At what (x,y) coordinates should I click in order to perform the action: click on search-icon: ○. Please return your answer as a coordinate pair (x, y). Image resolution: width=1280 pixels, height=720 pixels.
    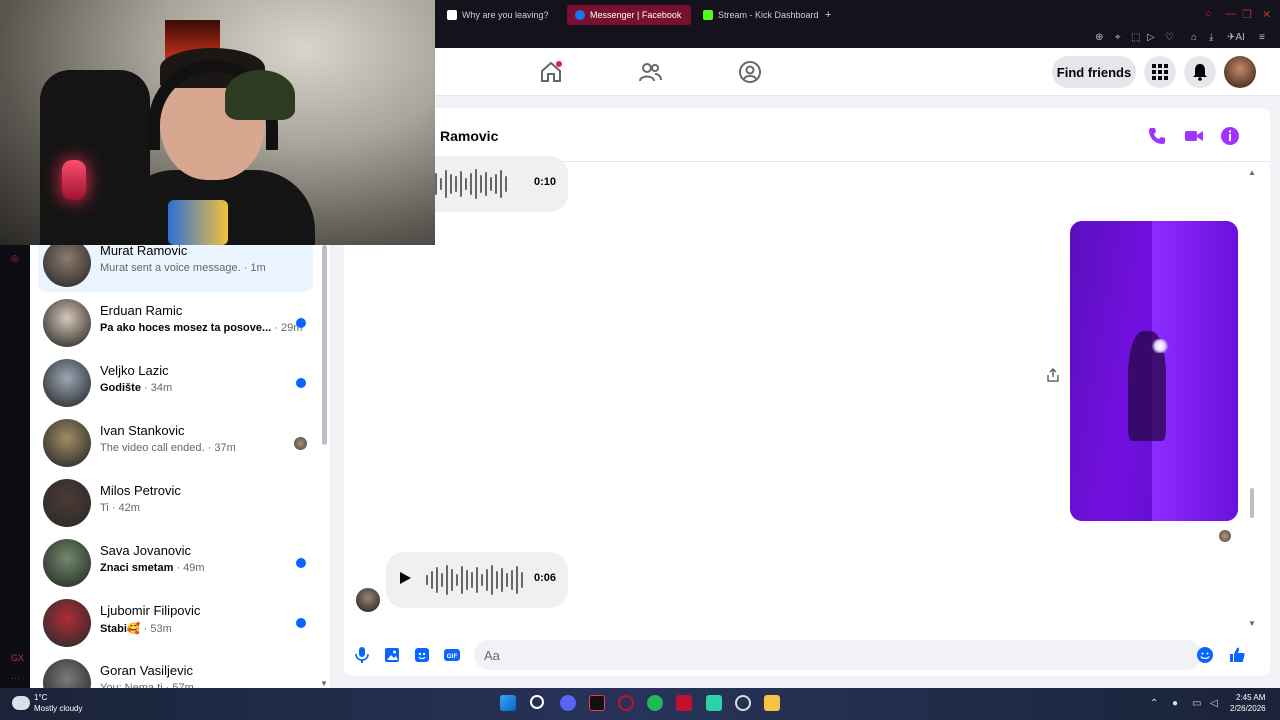
    Looking at the image, I should click on (1208, 14).